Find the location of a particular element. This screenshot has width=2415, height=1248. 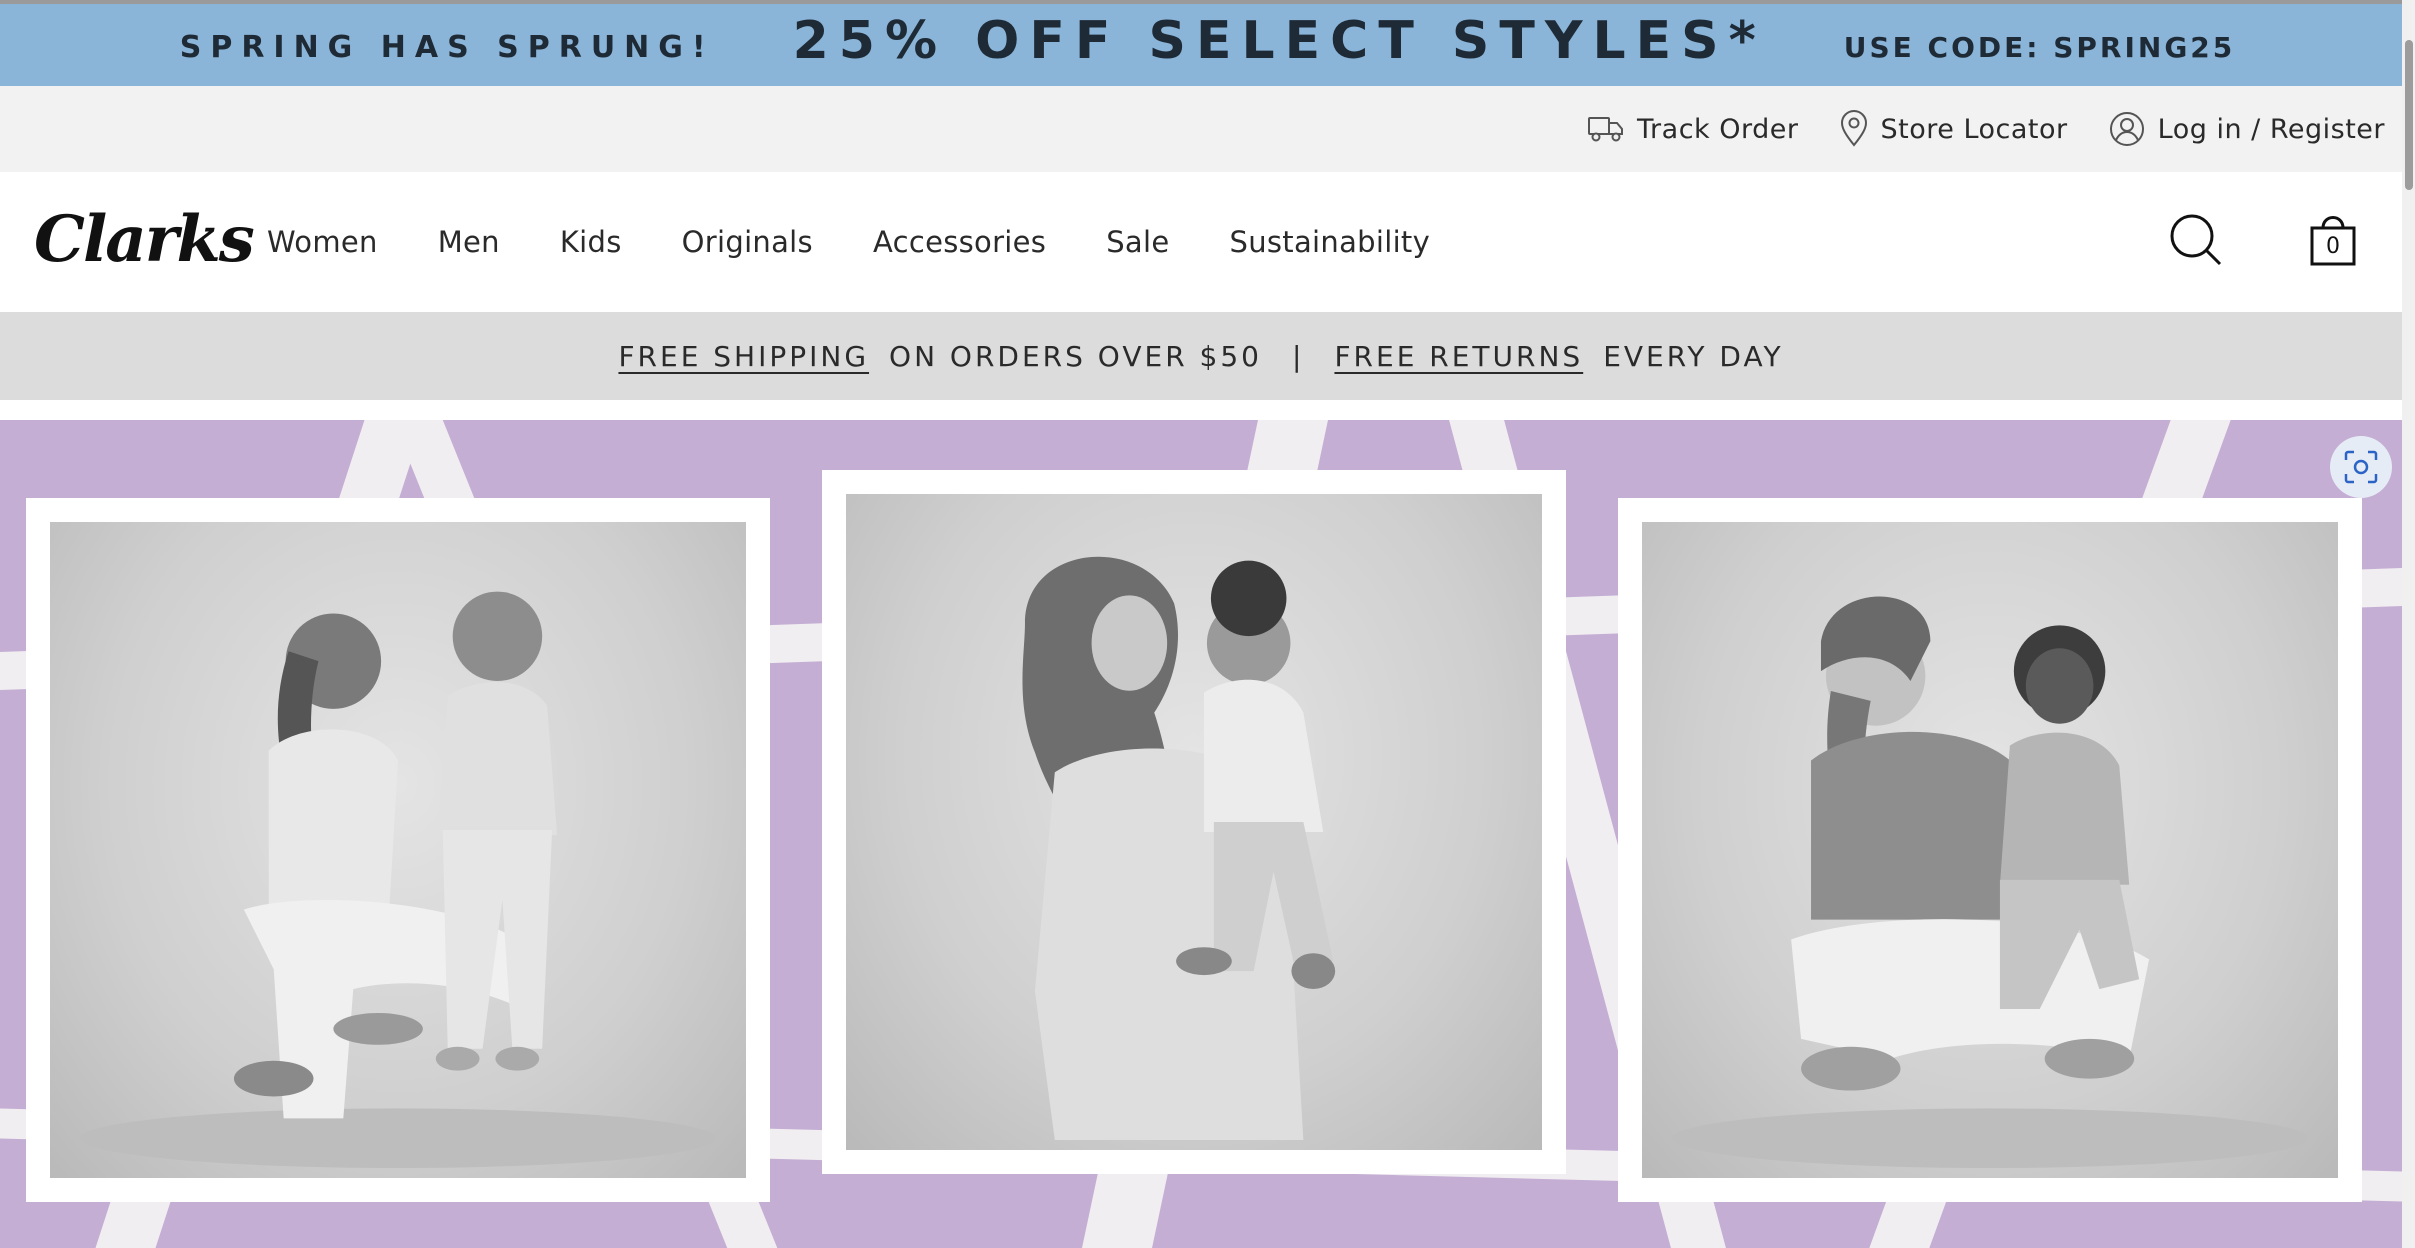

search-button is located at coordinates (2196, 242).